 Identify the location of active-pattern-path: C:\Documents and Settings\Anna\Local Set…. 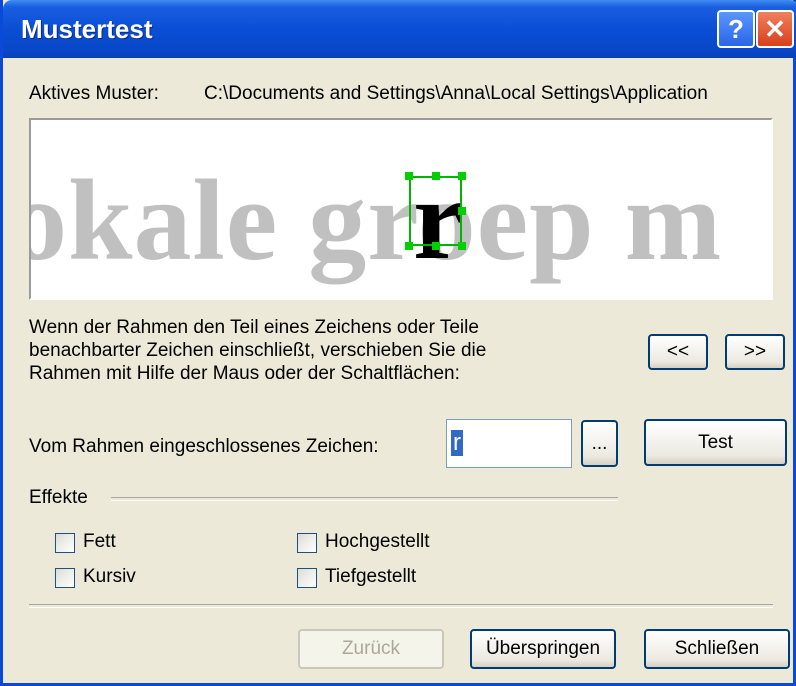
(456, 93).